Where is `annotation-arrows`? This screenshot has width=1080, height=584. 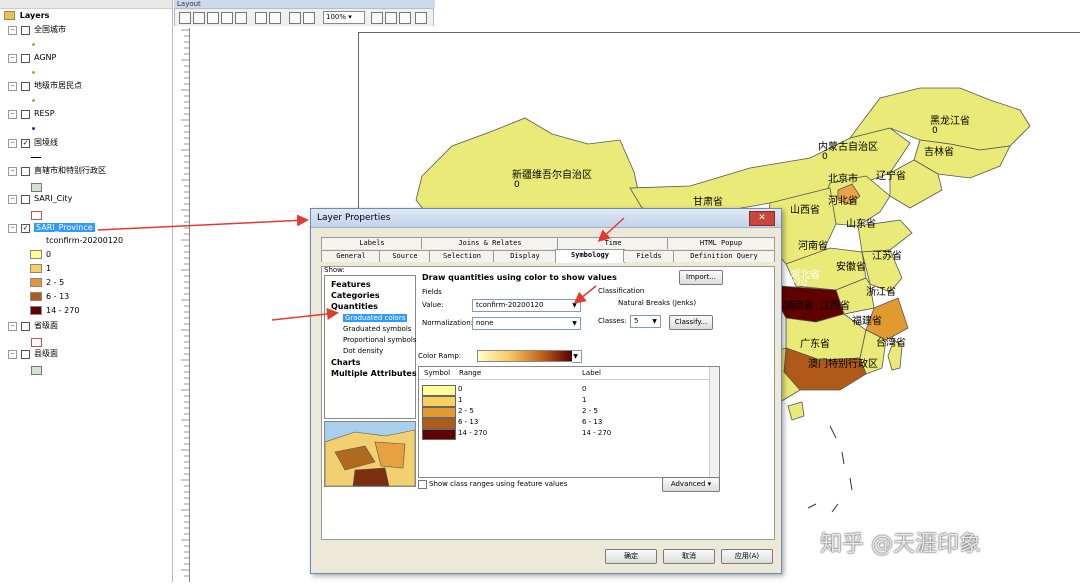
annotation-arrows is located at coordinates (361, 267).